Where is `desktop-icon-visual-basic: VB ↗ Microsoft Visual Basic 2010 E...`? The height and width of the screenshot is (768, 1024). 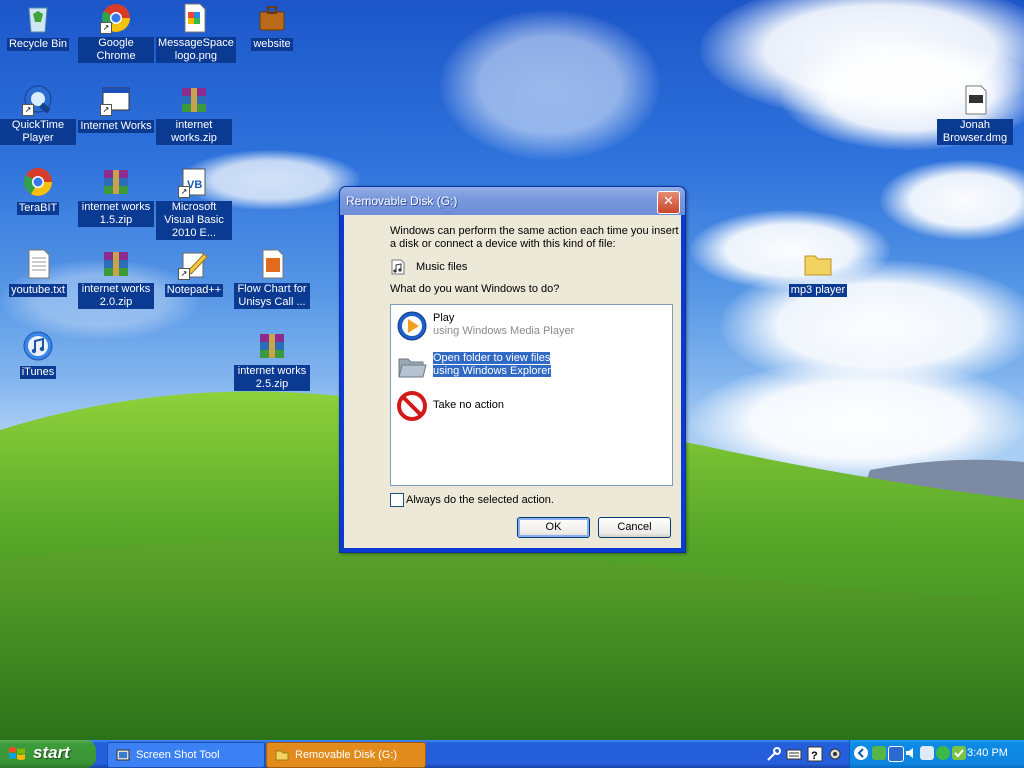
desktop-icon-visual-basic: VB ↗ Microsoft Visual Basic 2010 E... is located at coordinates (194, 203).